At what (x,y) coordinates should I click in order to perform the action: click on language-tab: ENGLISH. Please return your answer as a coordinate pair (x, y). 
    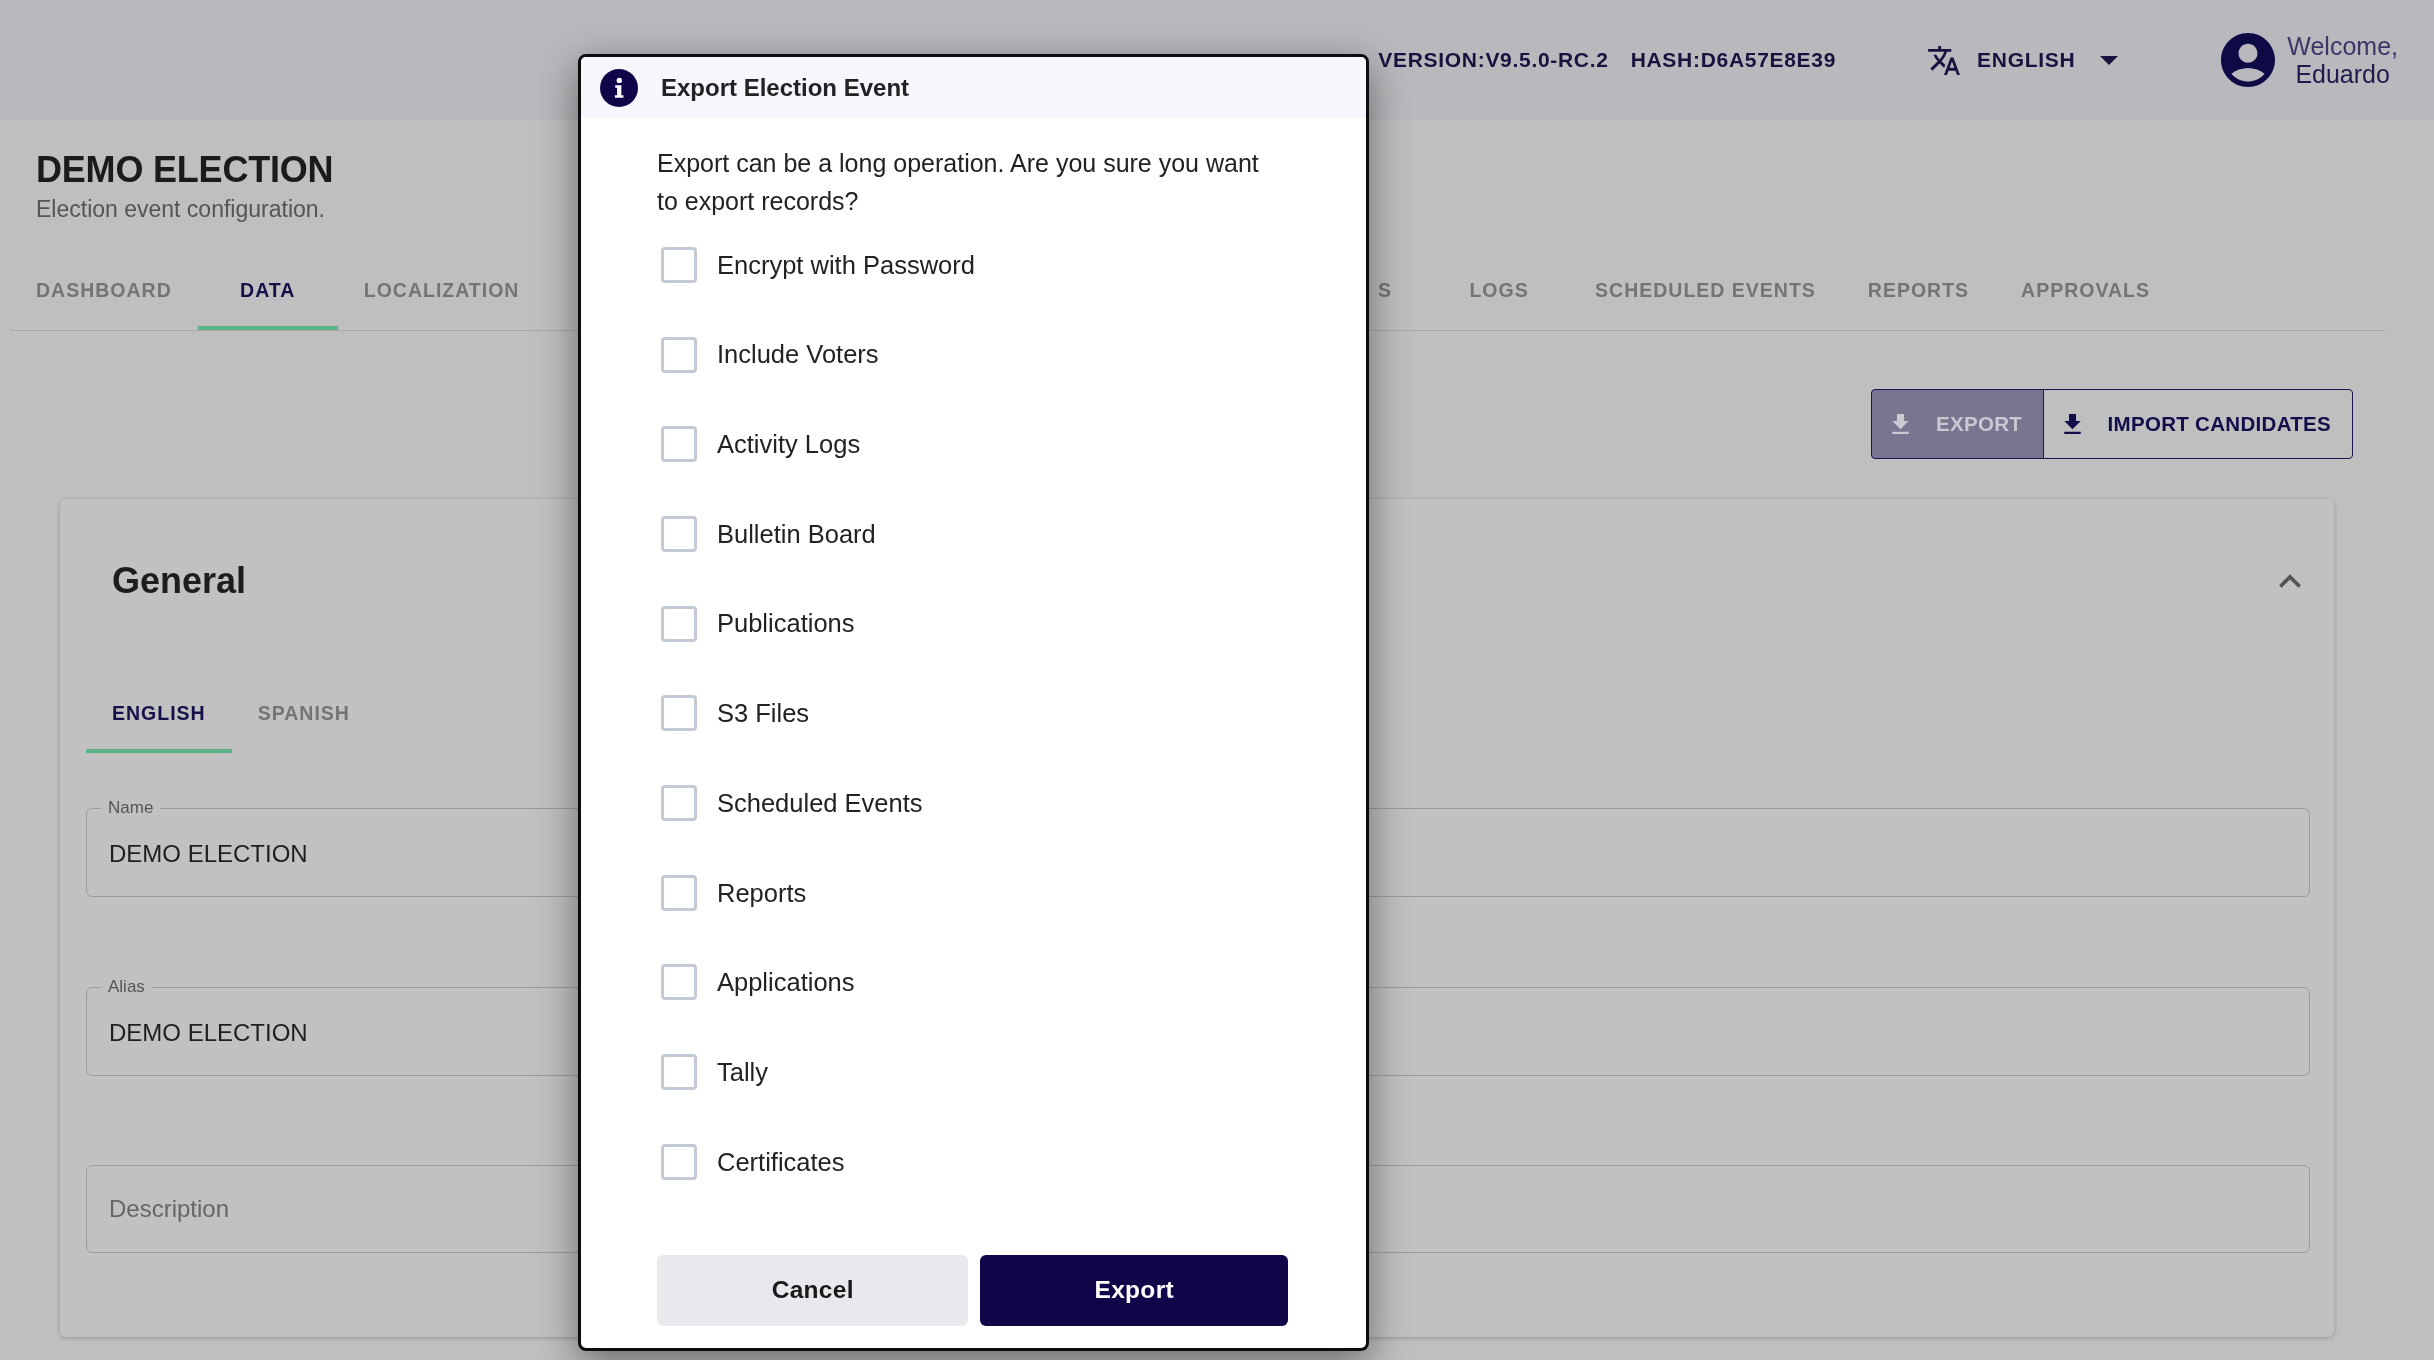
    Looking at the image, I should click on (159, 714).